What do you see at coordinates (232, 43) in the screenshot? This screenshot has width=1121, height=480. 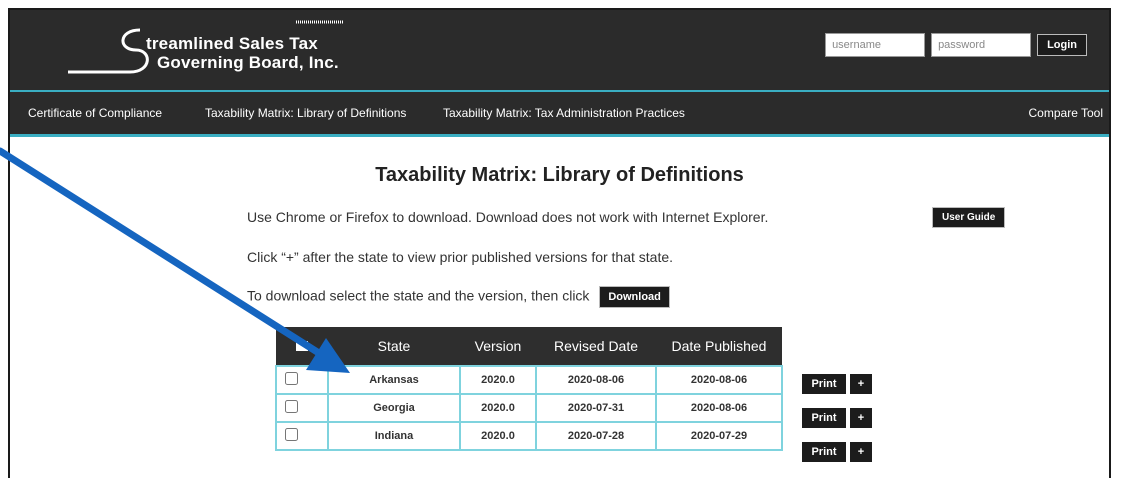 I see `logo-line-1: treamlined Sales Tax` at bounding box center [232, 43].